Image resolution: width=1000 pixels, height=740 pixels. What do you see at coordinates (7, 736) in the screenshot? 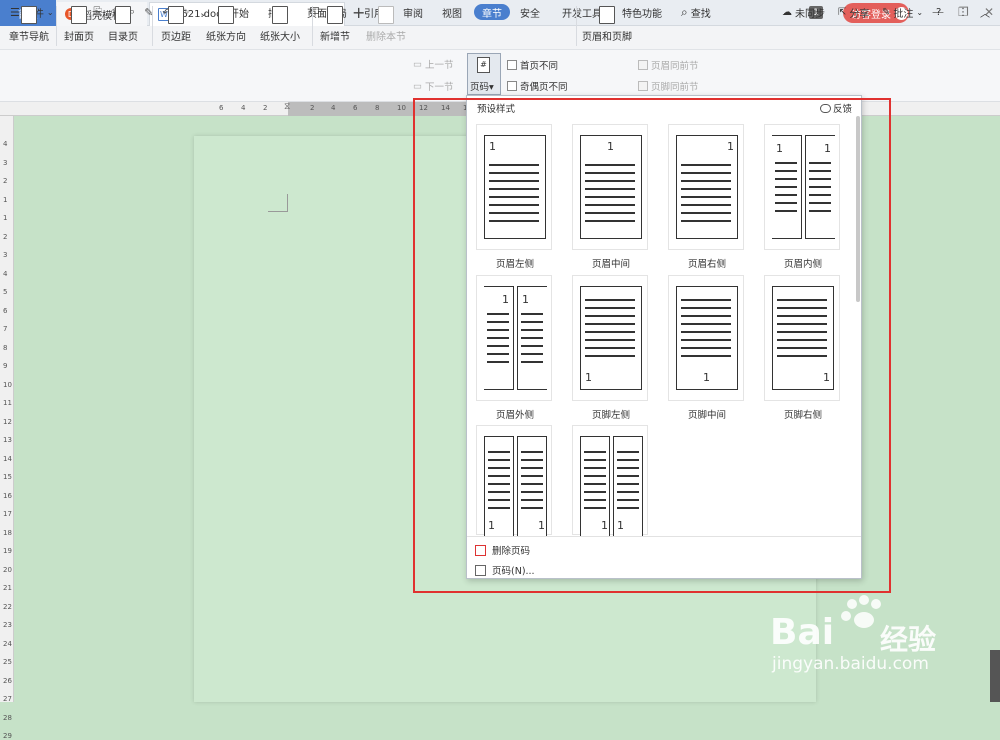
I see `ruler-number: 29` at bounding box center [7, 736].